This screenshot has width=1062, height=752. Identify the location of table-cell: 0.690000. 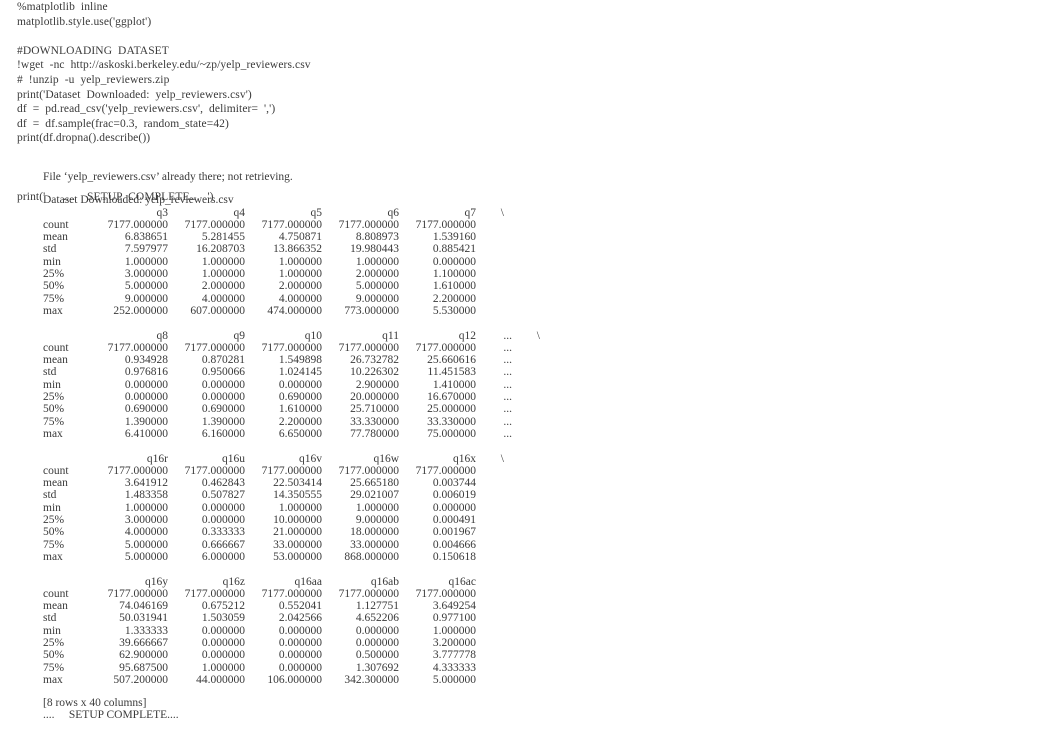
(223, 409).